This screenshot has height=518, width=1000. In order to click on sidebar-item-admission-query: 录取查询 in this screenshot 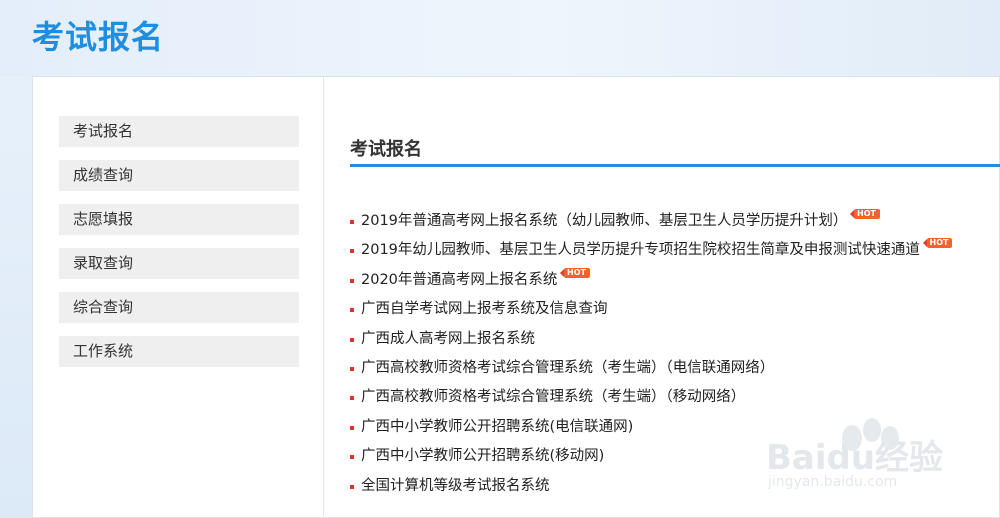, I will do `click(179, 263)`.